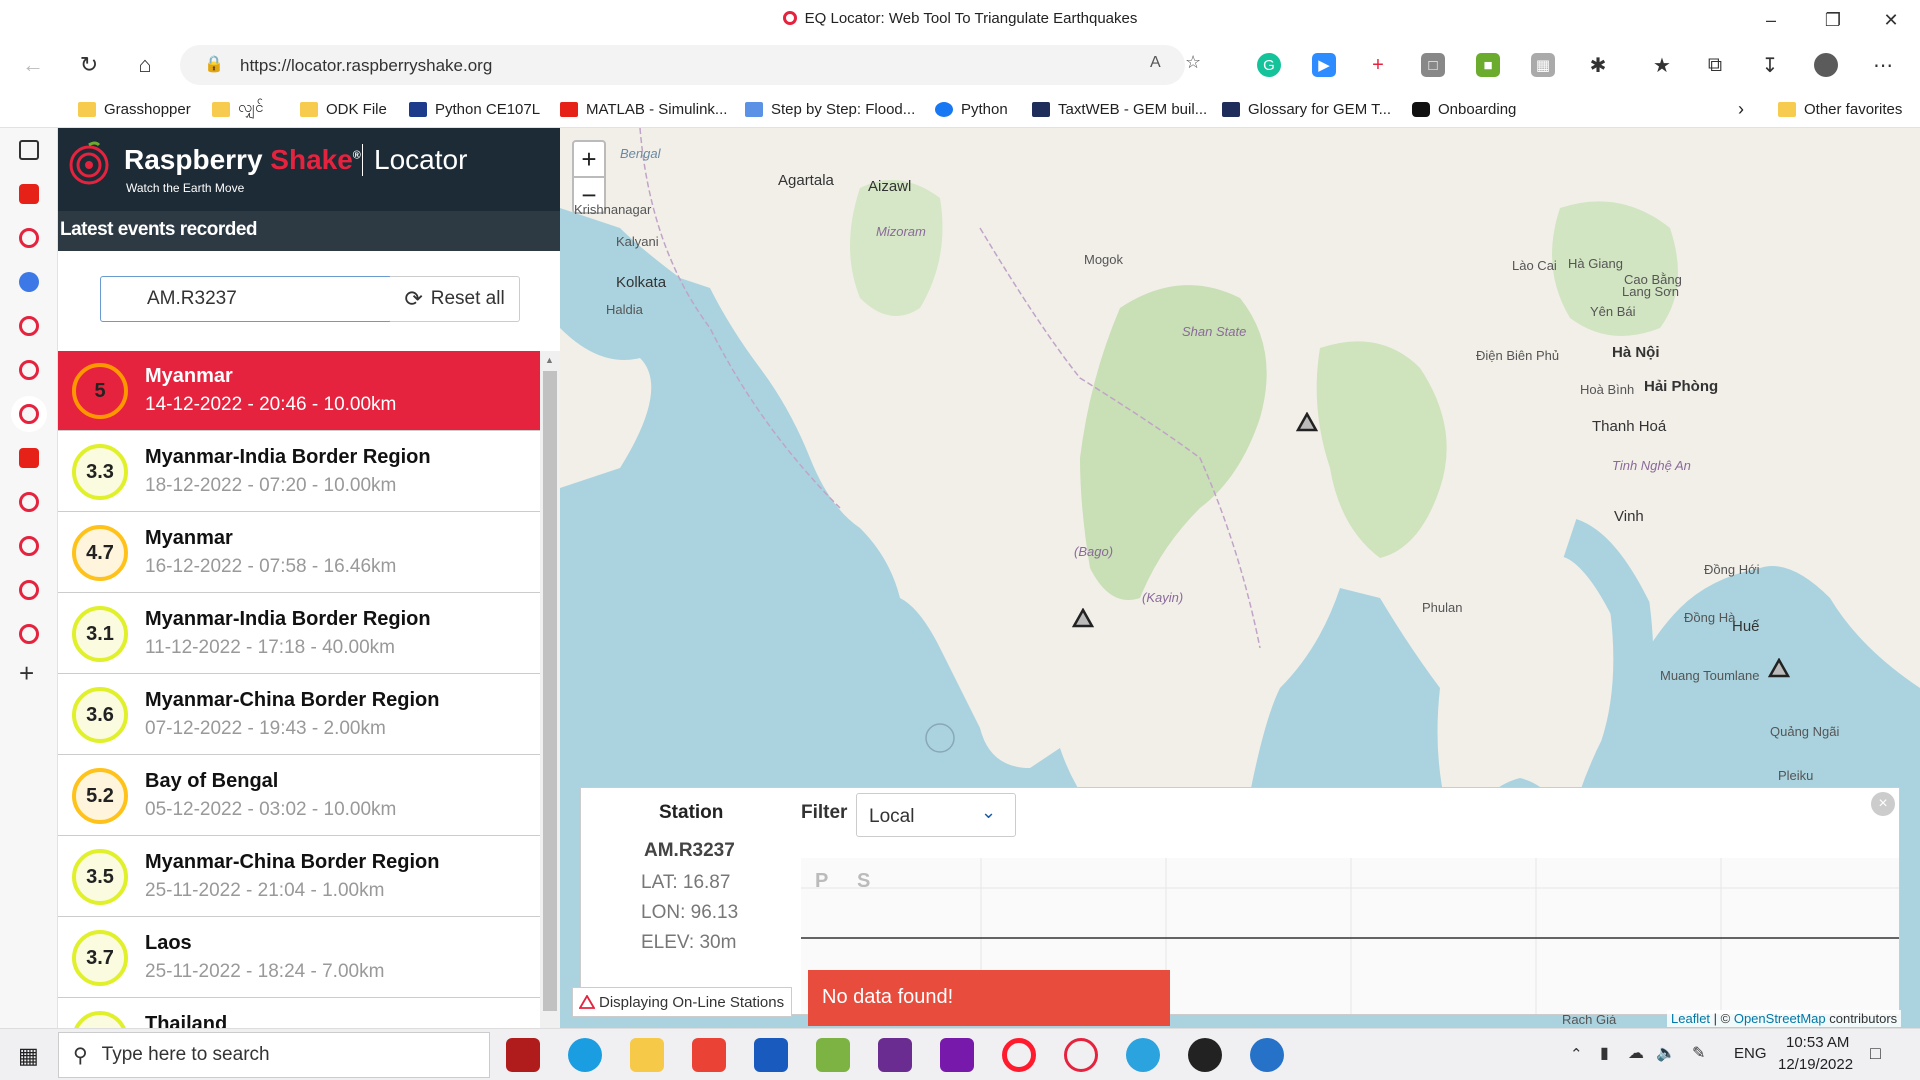  What do you see at coordinates (1771, 20) in the screenshot?
I see `minimize-button: –` at bounding box center [1771, 20].